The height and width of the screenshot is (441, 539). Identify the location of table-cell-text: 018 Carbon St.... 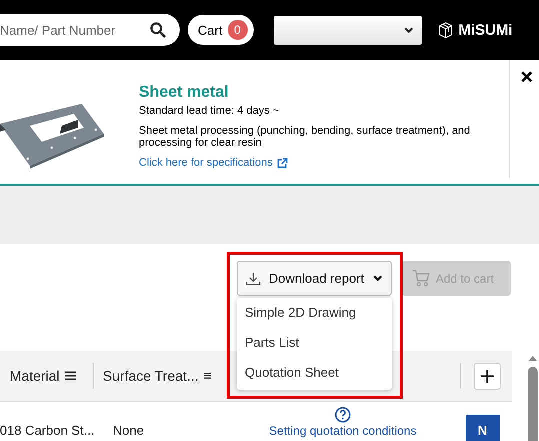
(48, 430).